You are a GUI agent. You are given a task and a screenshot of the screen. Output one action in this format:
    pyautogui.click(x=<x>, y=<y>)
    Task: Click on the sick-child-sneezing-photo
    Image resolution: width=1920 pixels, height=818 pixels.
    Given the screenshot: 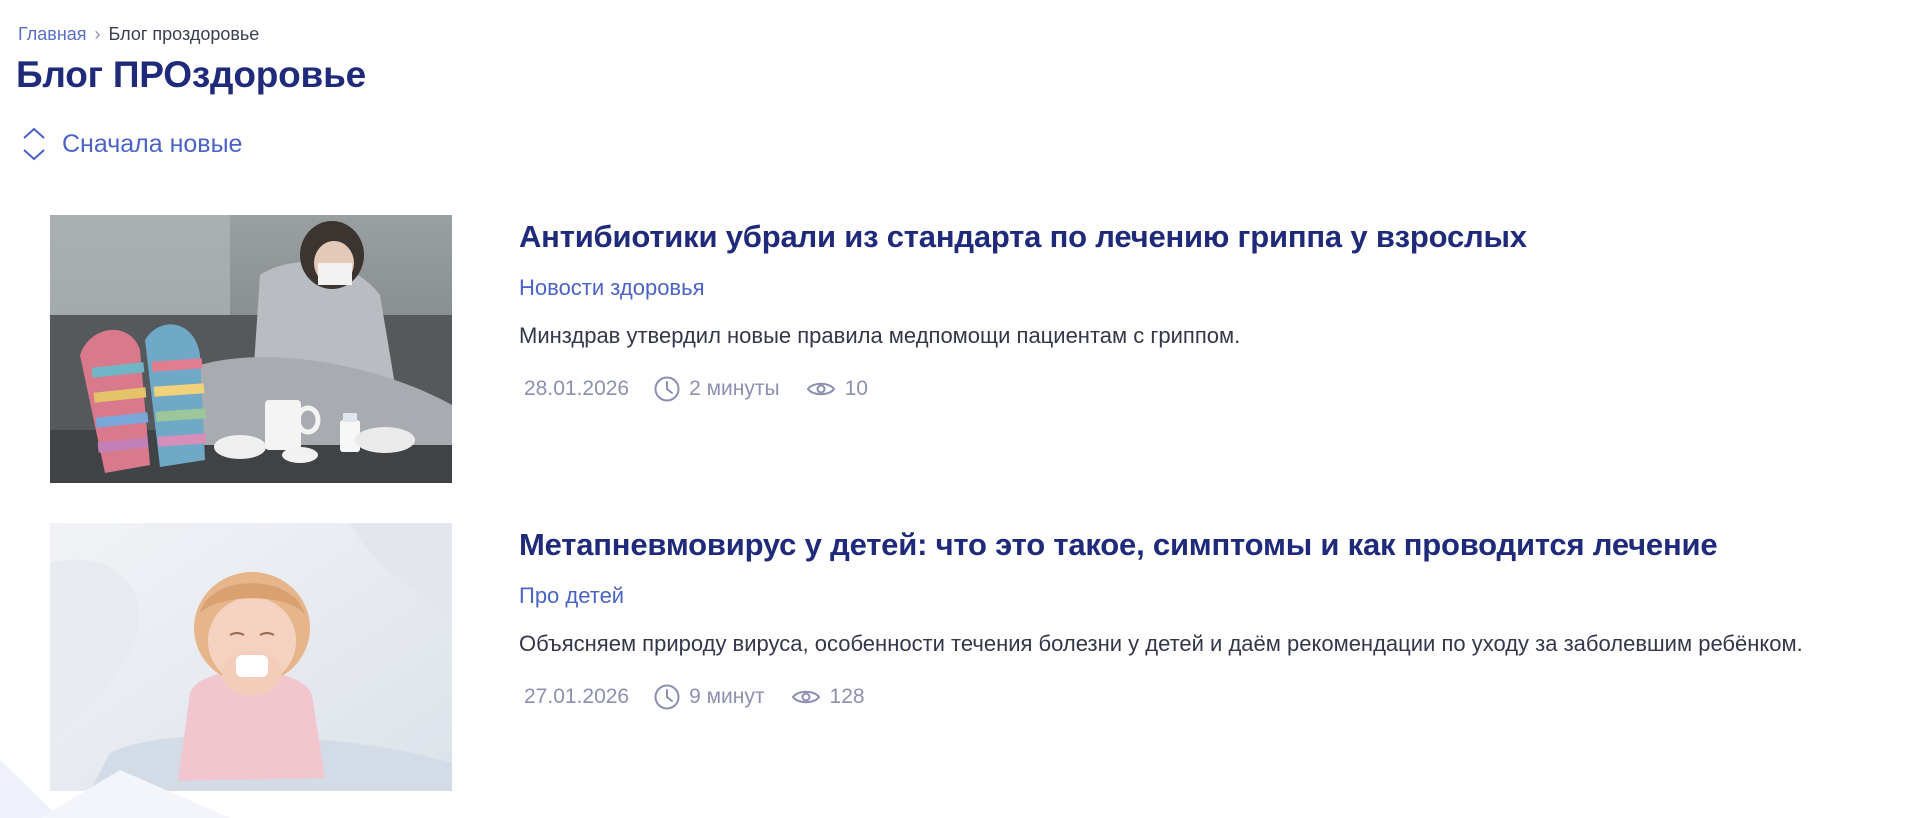 What is the action you would take?
    pyautogui.click(x=251, y=657)
    